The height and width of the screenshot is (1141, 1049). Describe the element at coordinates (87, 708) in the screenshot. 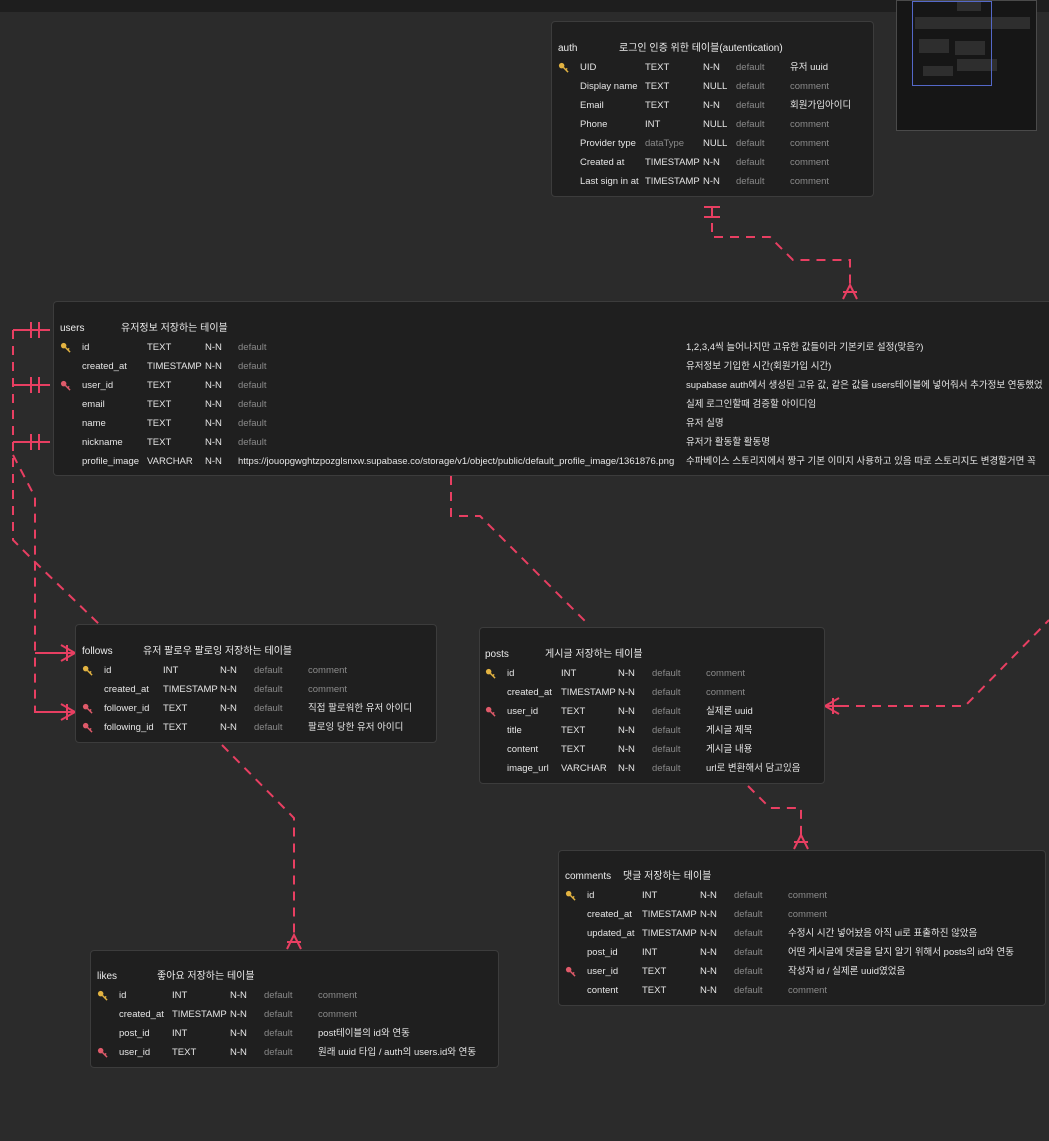

I see `foreign-key-icon` at that location.